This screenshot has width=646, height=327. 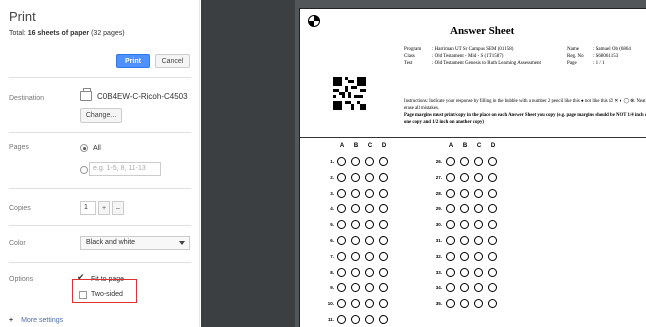 I want to click on pages-label: Pages, so click(x=19, y=147).